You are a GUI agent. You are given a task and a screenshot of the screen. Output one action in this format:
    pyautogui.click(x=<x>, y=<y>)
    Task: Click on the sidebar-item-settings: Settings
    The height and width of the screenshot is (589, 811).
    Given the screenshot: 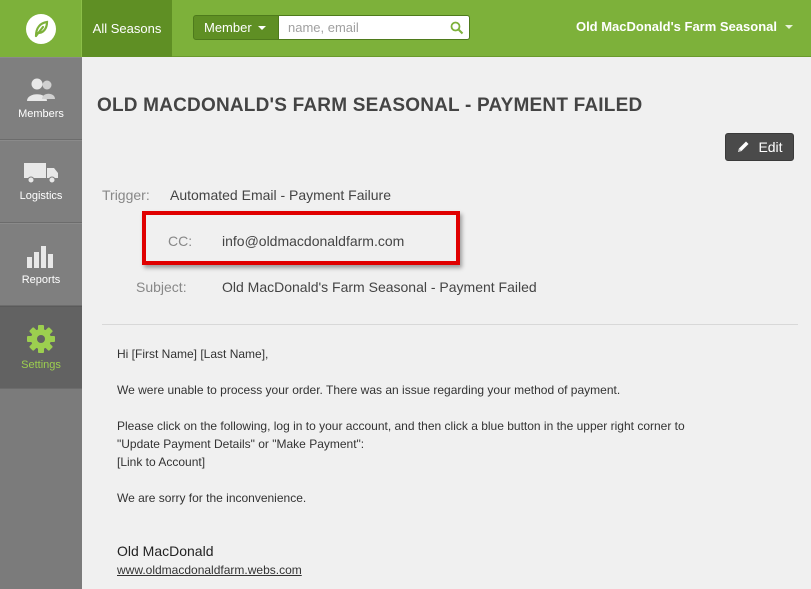 What is the action you would take?
    pyautogui.click(x=41, y=347)
    